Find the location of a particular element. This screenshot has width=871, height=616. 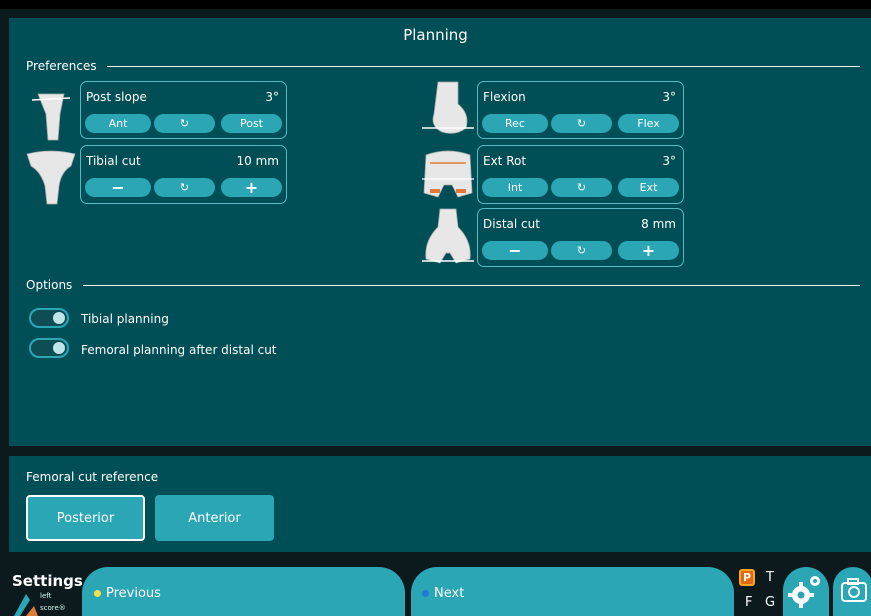

preferences-divider is located at coordinates (483, 66).